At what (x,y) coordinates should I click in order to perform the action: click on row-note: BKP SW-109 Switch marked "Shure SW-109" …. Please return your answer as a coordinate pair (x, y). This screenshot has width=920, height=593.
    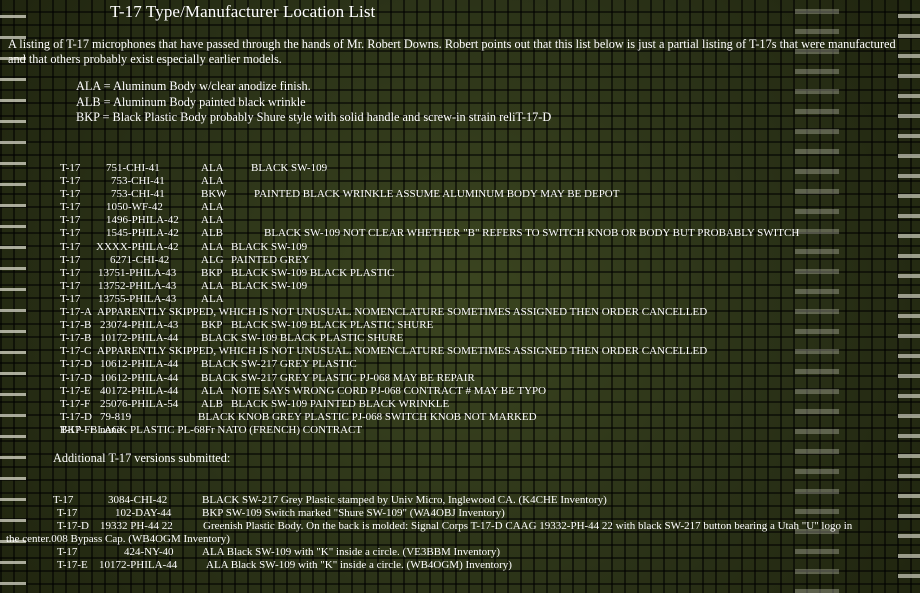
    Looking at the image, I should click on (353, 513).